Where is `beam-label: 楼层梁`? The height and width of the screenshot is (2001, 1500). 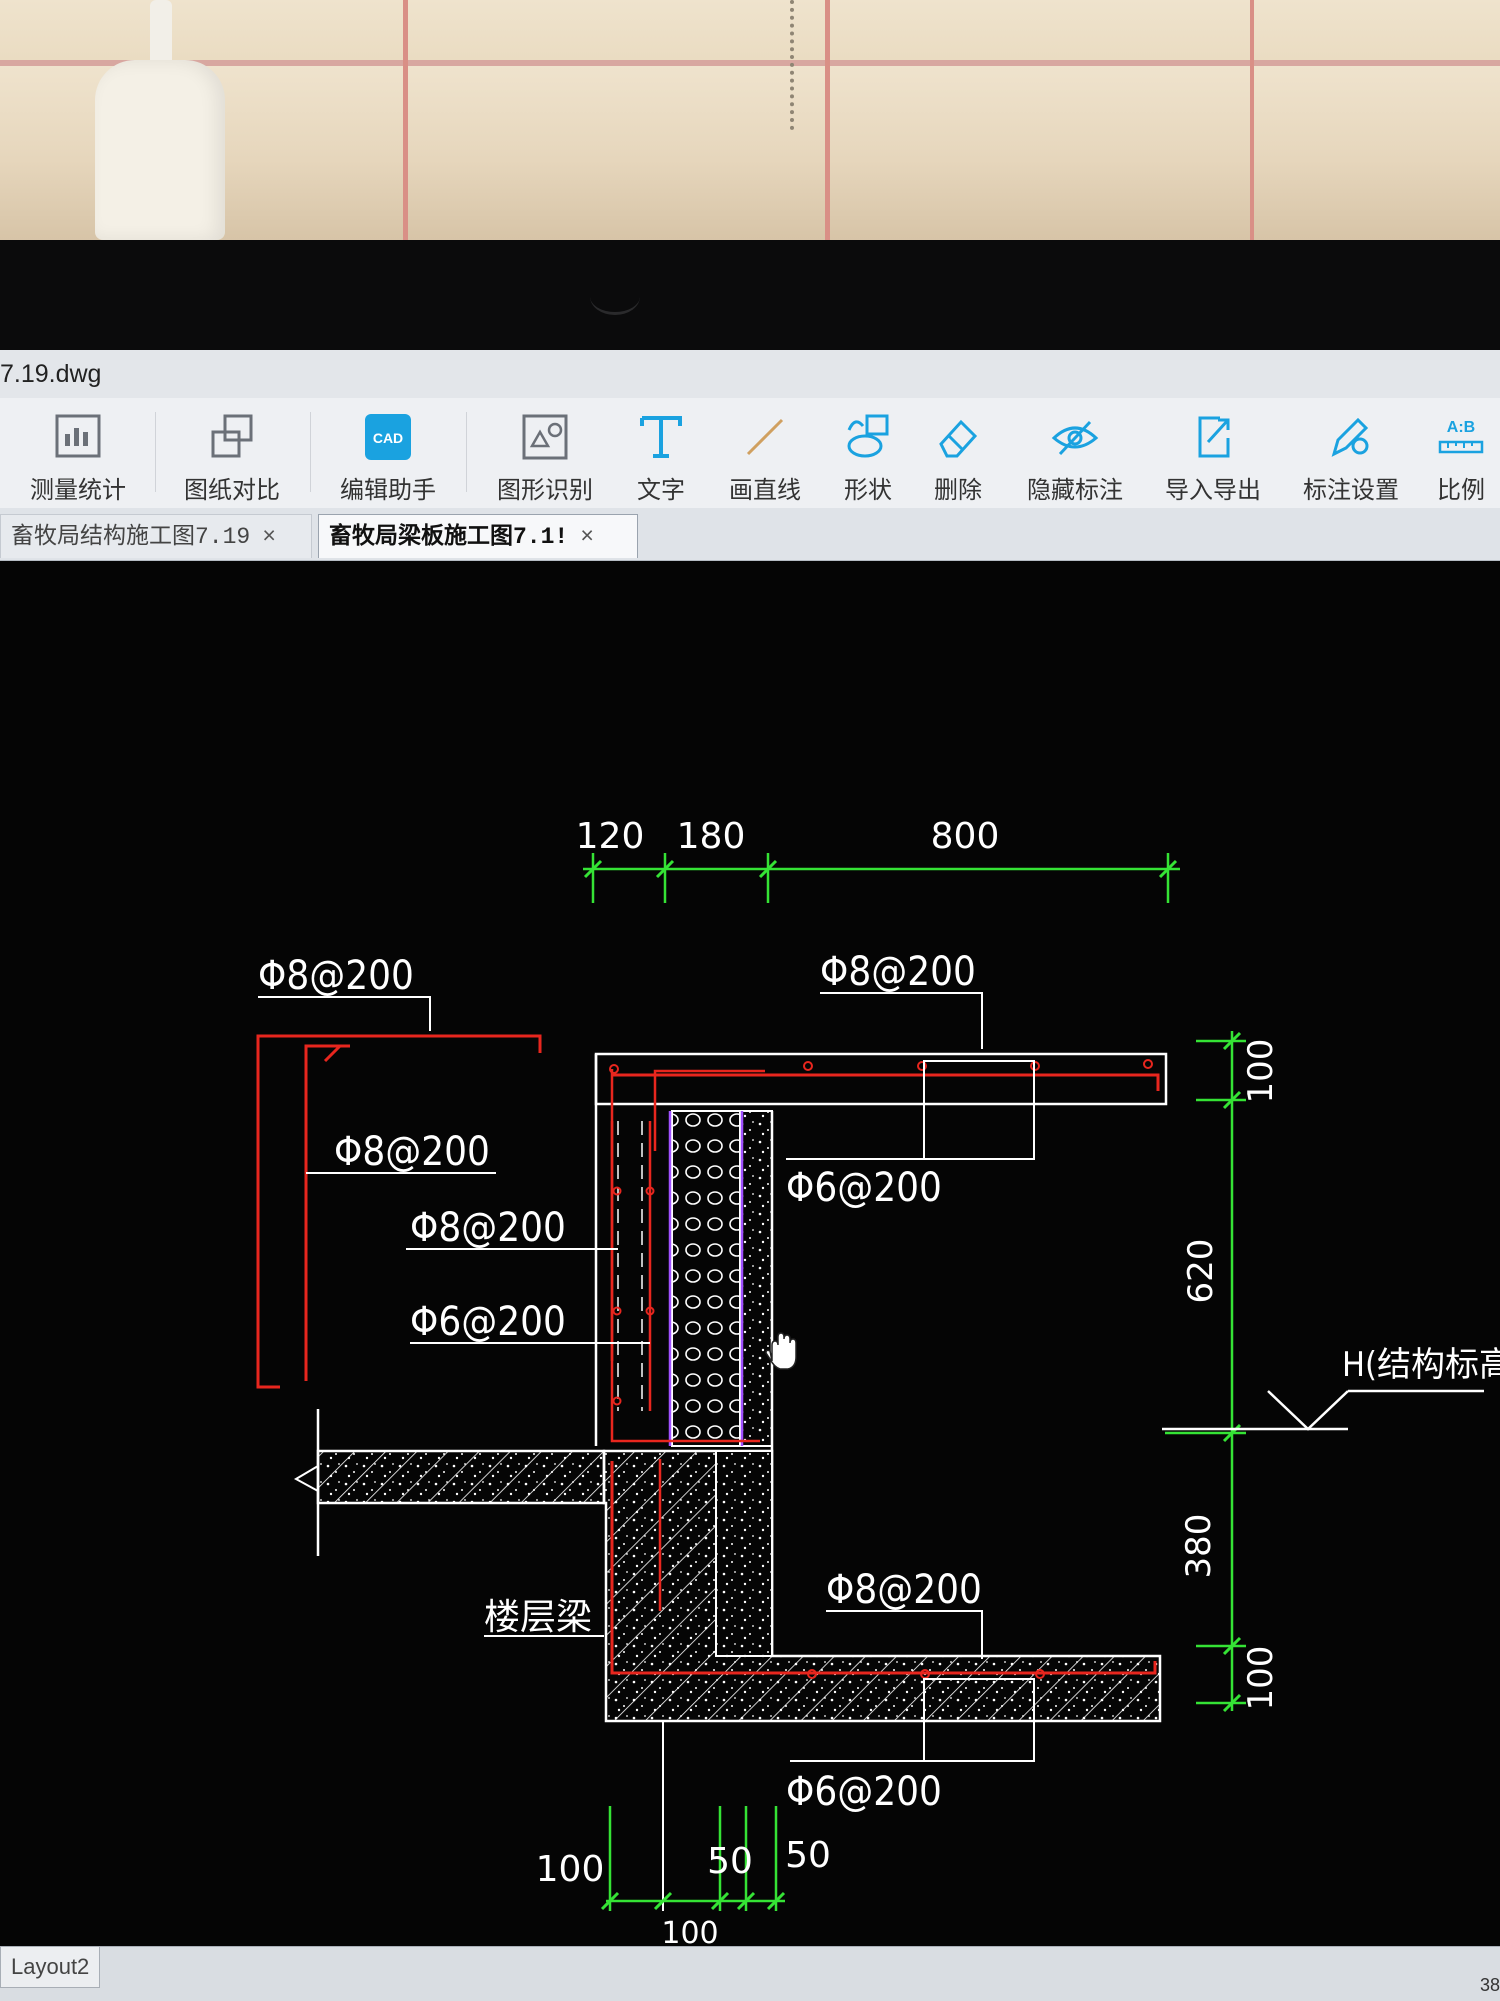 beam-label: 楼层梁 is located at coordinates (538, 1617).